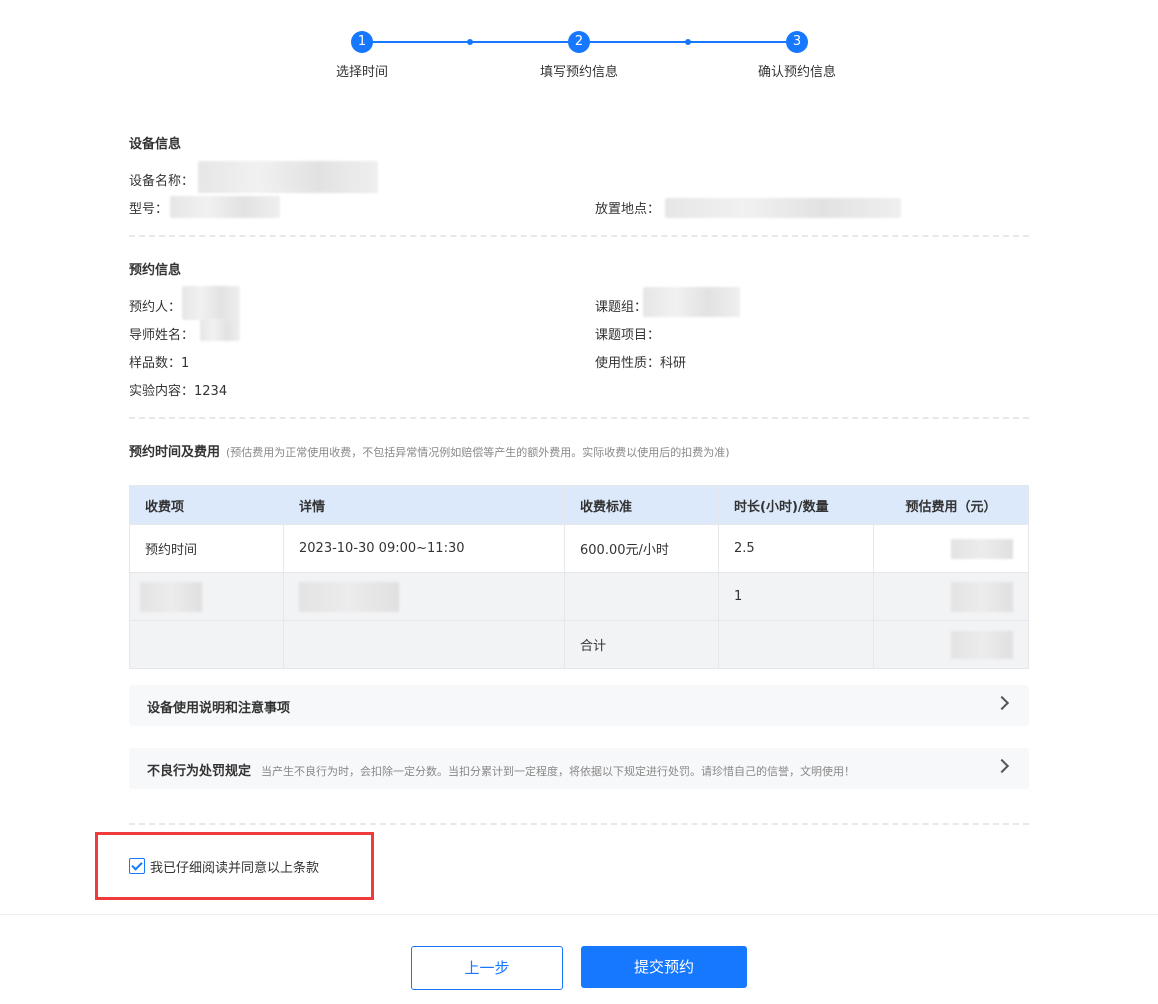 The image size is (1158, 1004). What do you see at coordinates (579, 42) in the screenshot?
I see `step-2-circle: 2` at bounding box center [579, 42].